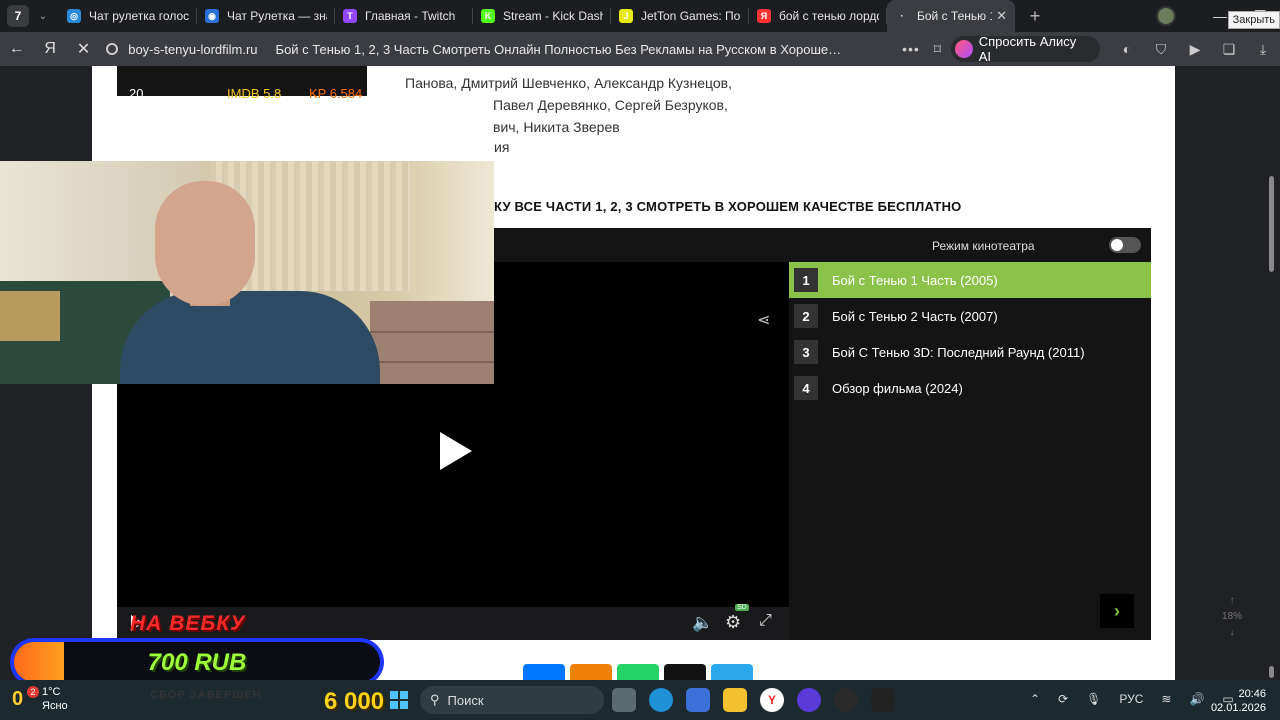 This screenshot has width=1280, height=720. What do you see at coordinates (1263, 49) in the screenshot?
I see `downloads-icon: ⤓` at bounding box center [1263, 49].